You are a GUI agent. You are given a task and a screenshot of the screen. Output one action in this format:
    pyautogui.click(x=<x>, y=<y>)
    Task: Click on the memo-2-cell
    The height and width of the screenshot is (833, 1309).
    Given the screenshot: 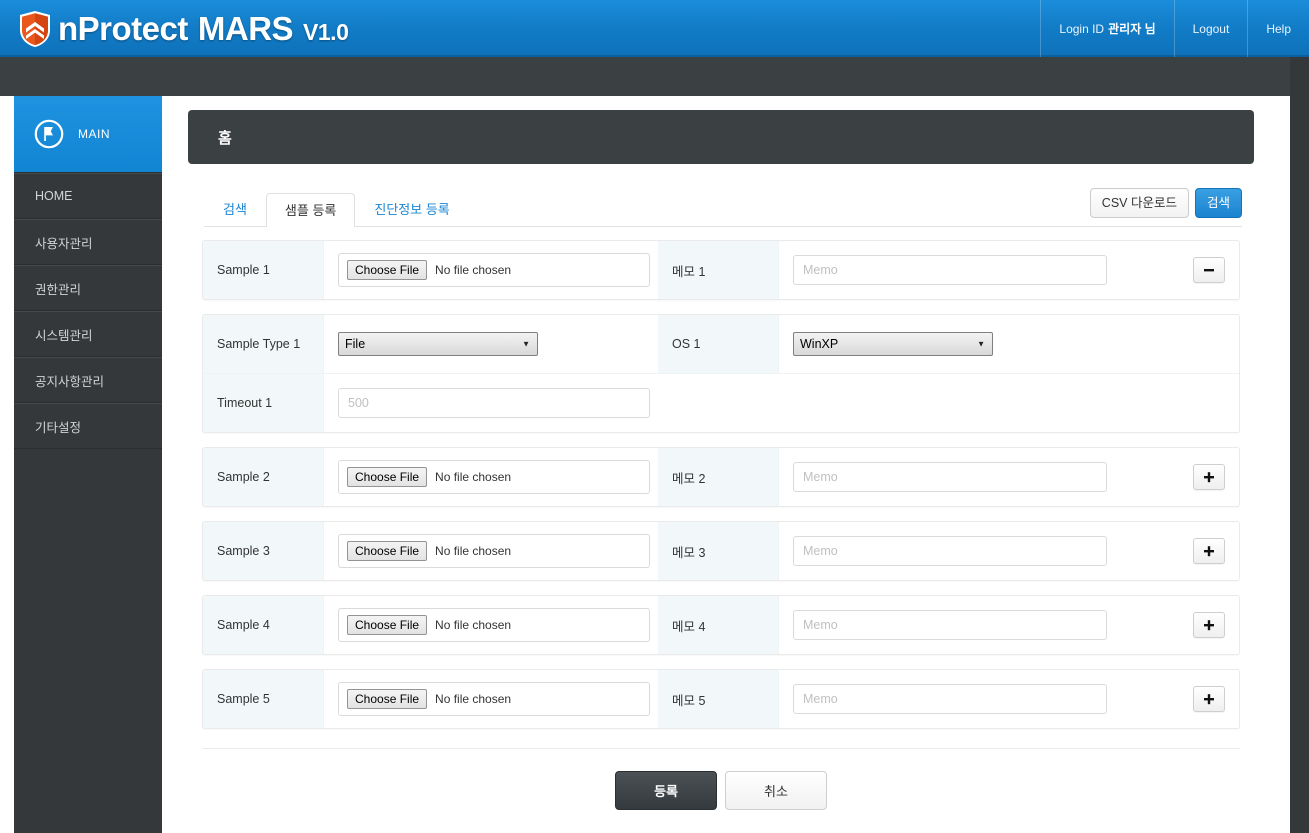 What is the action you would take?
    pyautogui.click(x=979, y=477)
    